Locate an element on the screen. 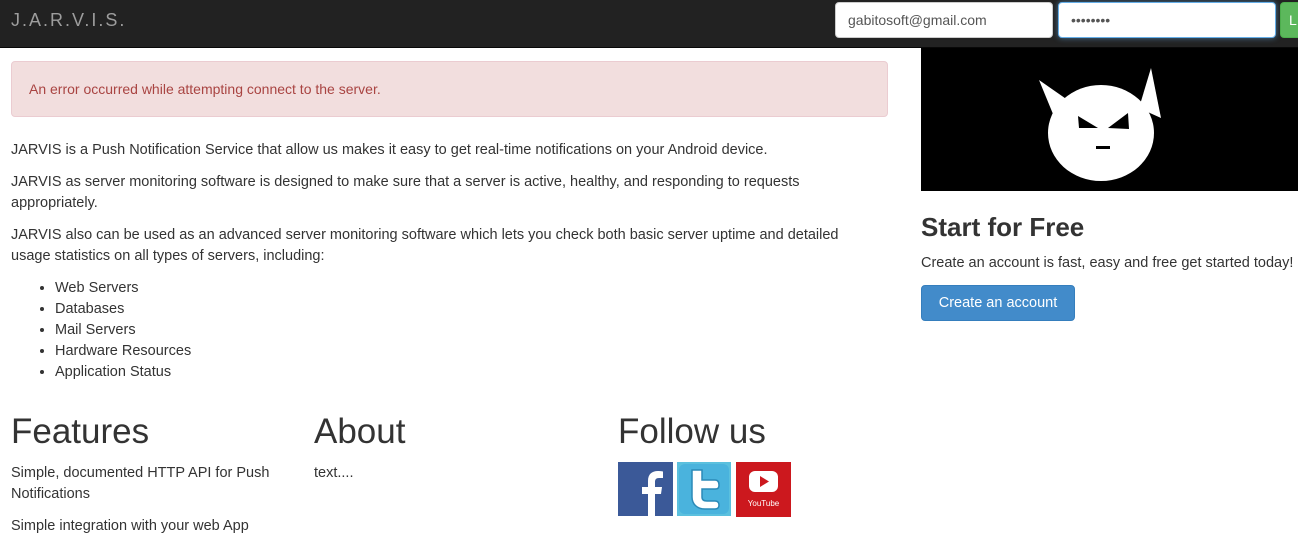 Image resolution: width=1298 pixels, height=542 pixels. list-item: Application Status is located at coordinates (123, 372).